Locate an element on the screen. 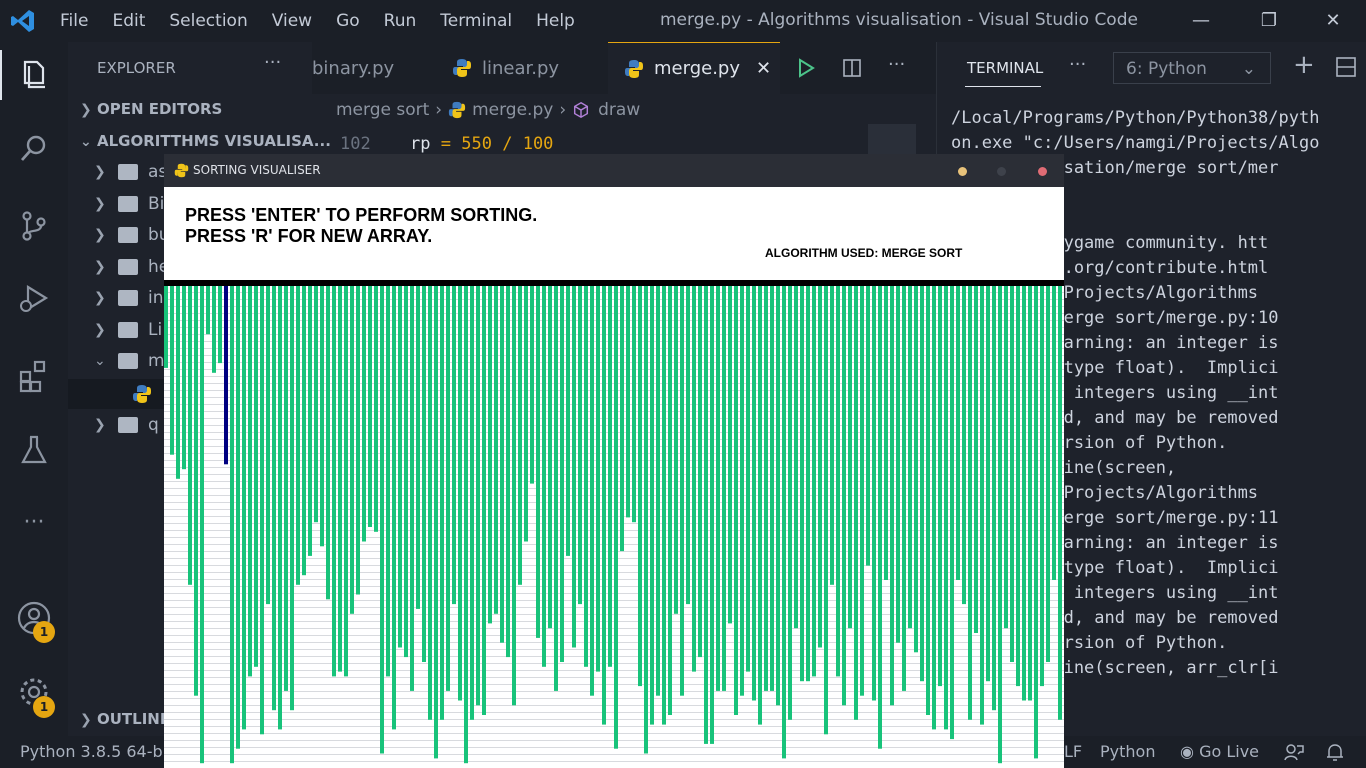 Image resolution: width=1366 pixels, height=768 pixels. breadcrumb-symbol: draw is located at coordinates (619, 110).